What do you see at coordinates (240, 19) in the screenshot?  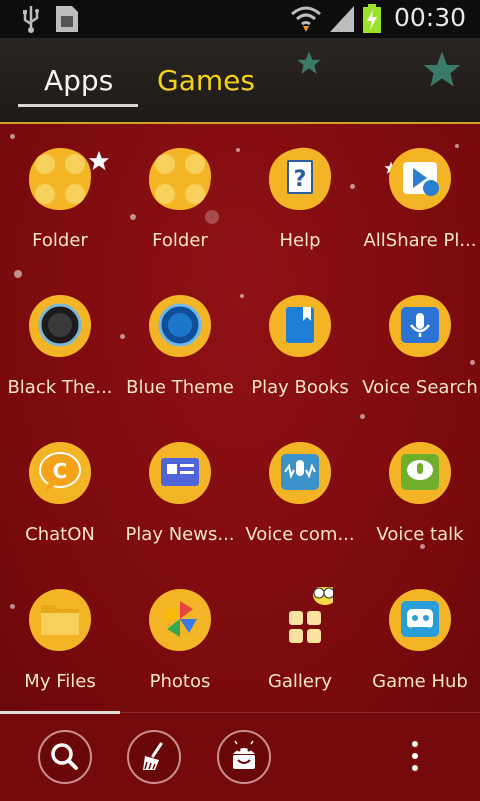 I see `status-bar: 00:30` at bounding box center [240, 19].